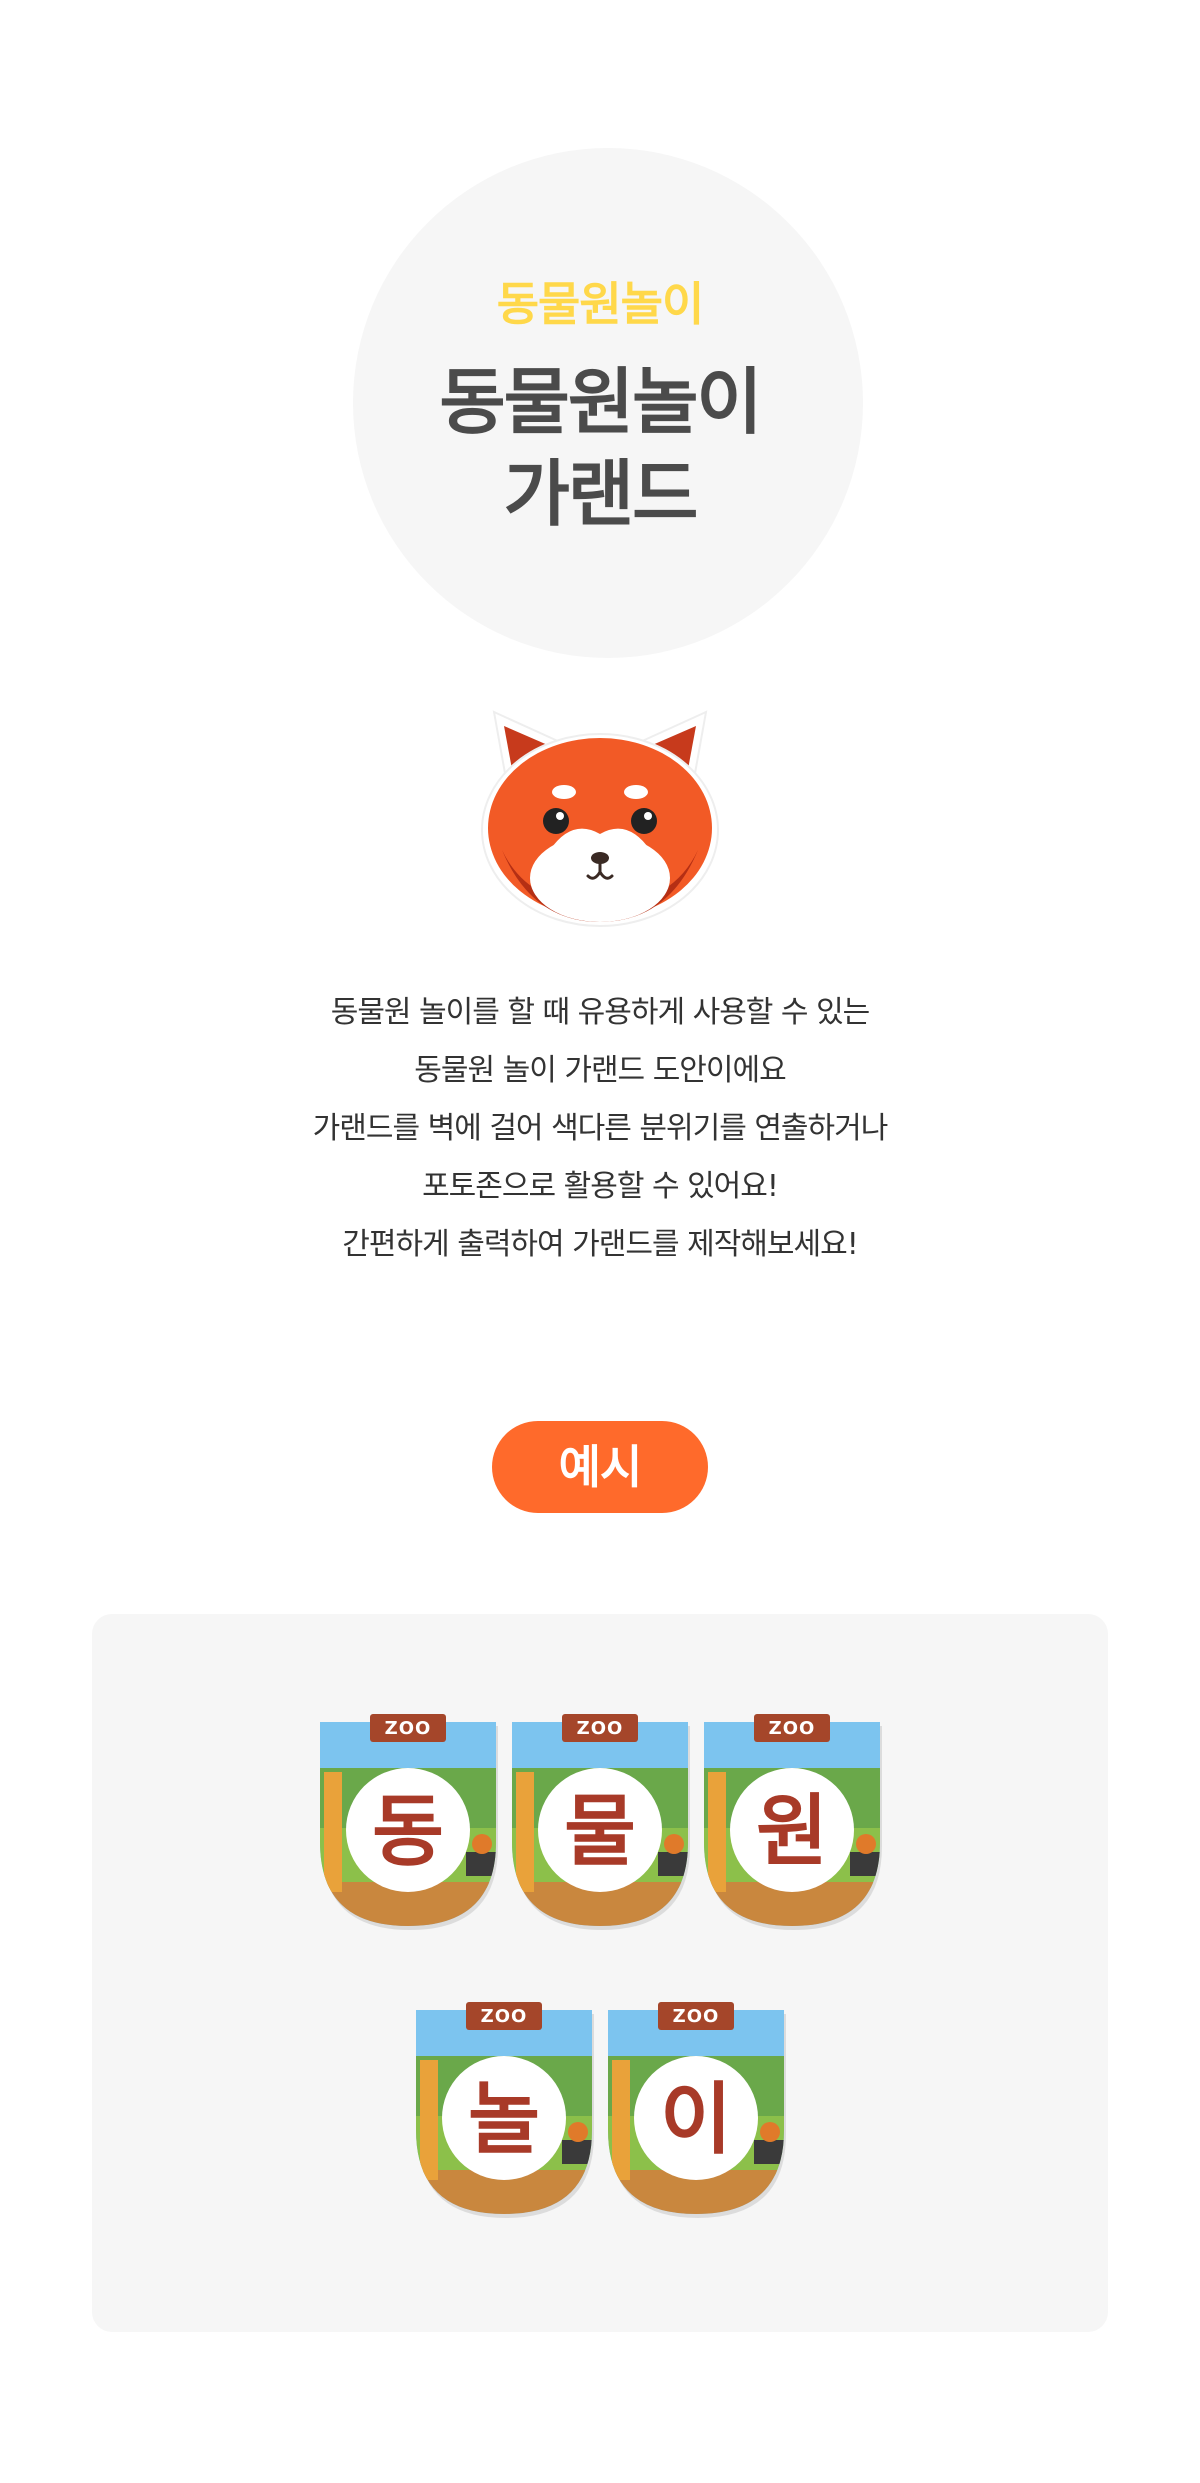  Describe the element at coordinates (600, 402) in the screenshot. I see `page-title-line1: 동물원놀이` at that location.